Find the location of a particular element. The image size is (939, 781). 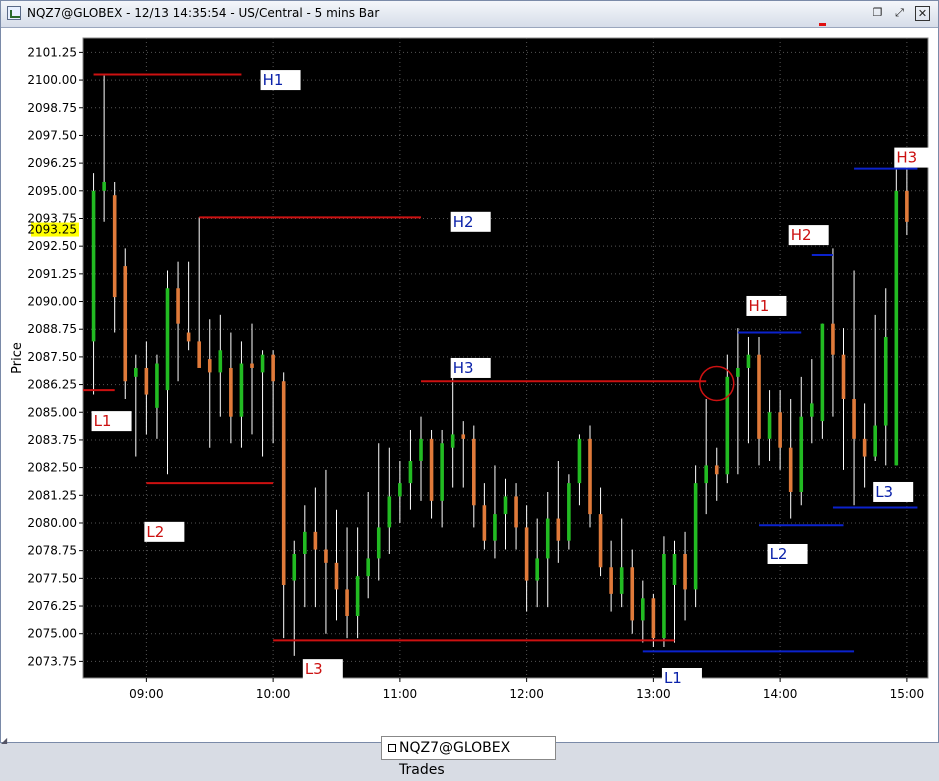

x-tick-label: 11:00 is located at coordinates (400, 694).